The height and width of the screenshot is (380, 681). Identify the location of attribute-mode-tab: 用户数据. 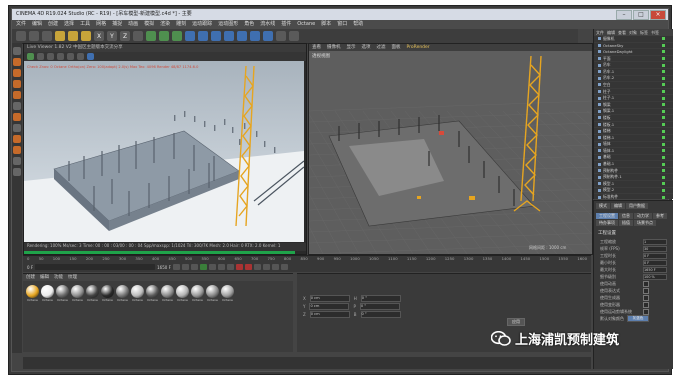
(637, 206).